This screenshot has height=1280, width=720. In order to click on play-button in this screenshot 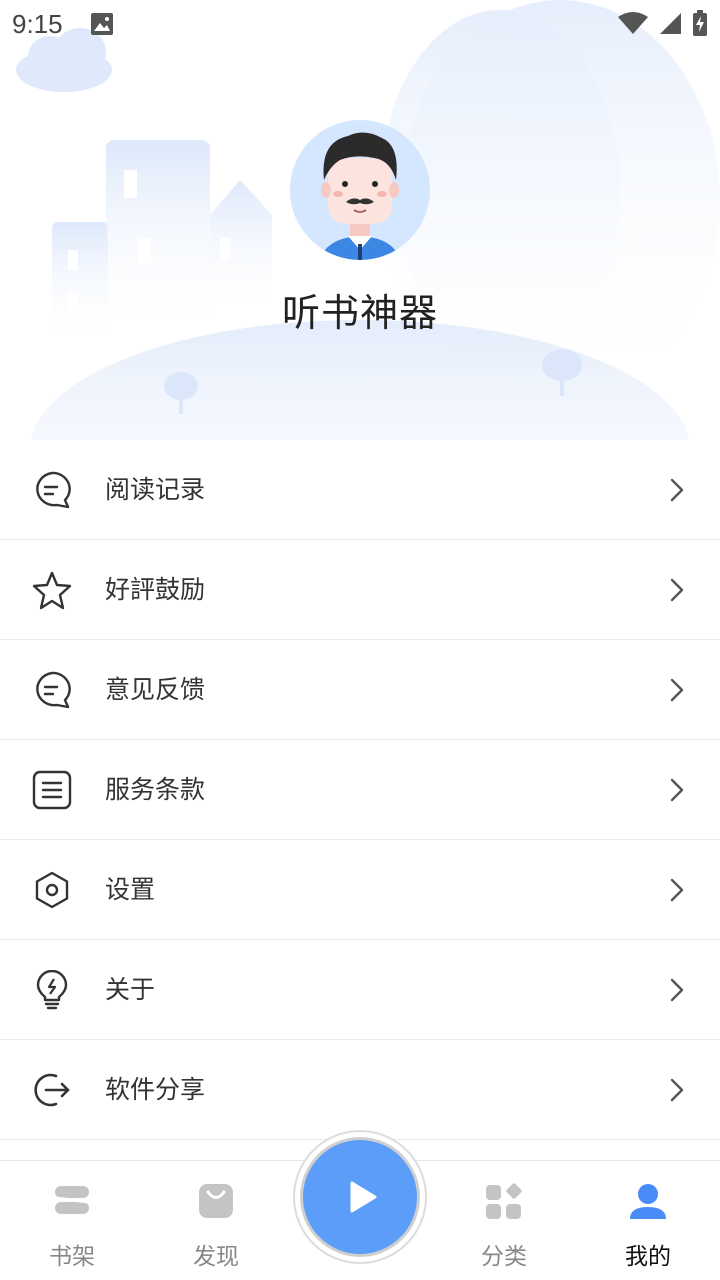, I will do `click(360, 1197)`.